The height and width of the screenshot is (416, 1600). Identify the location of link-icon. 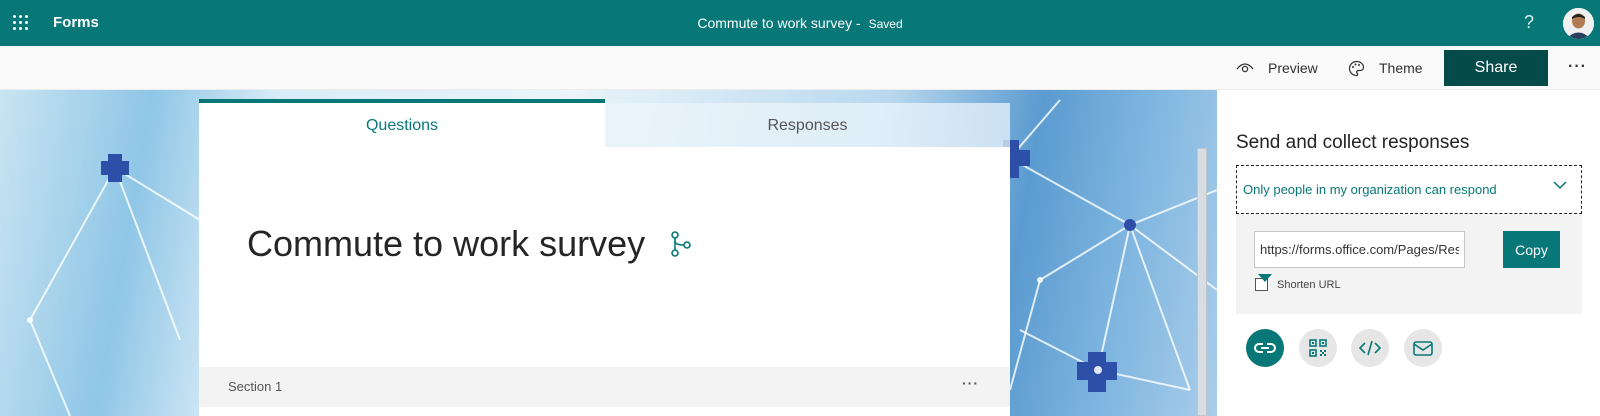
(1265, 348).